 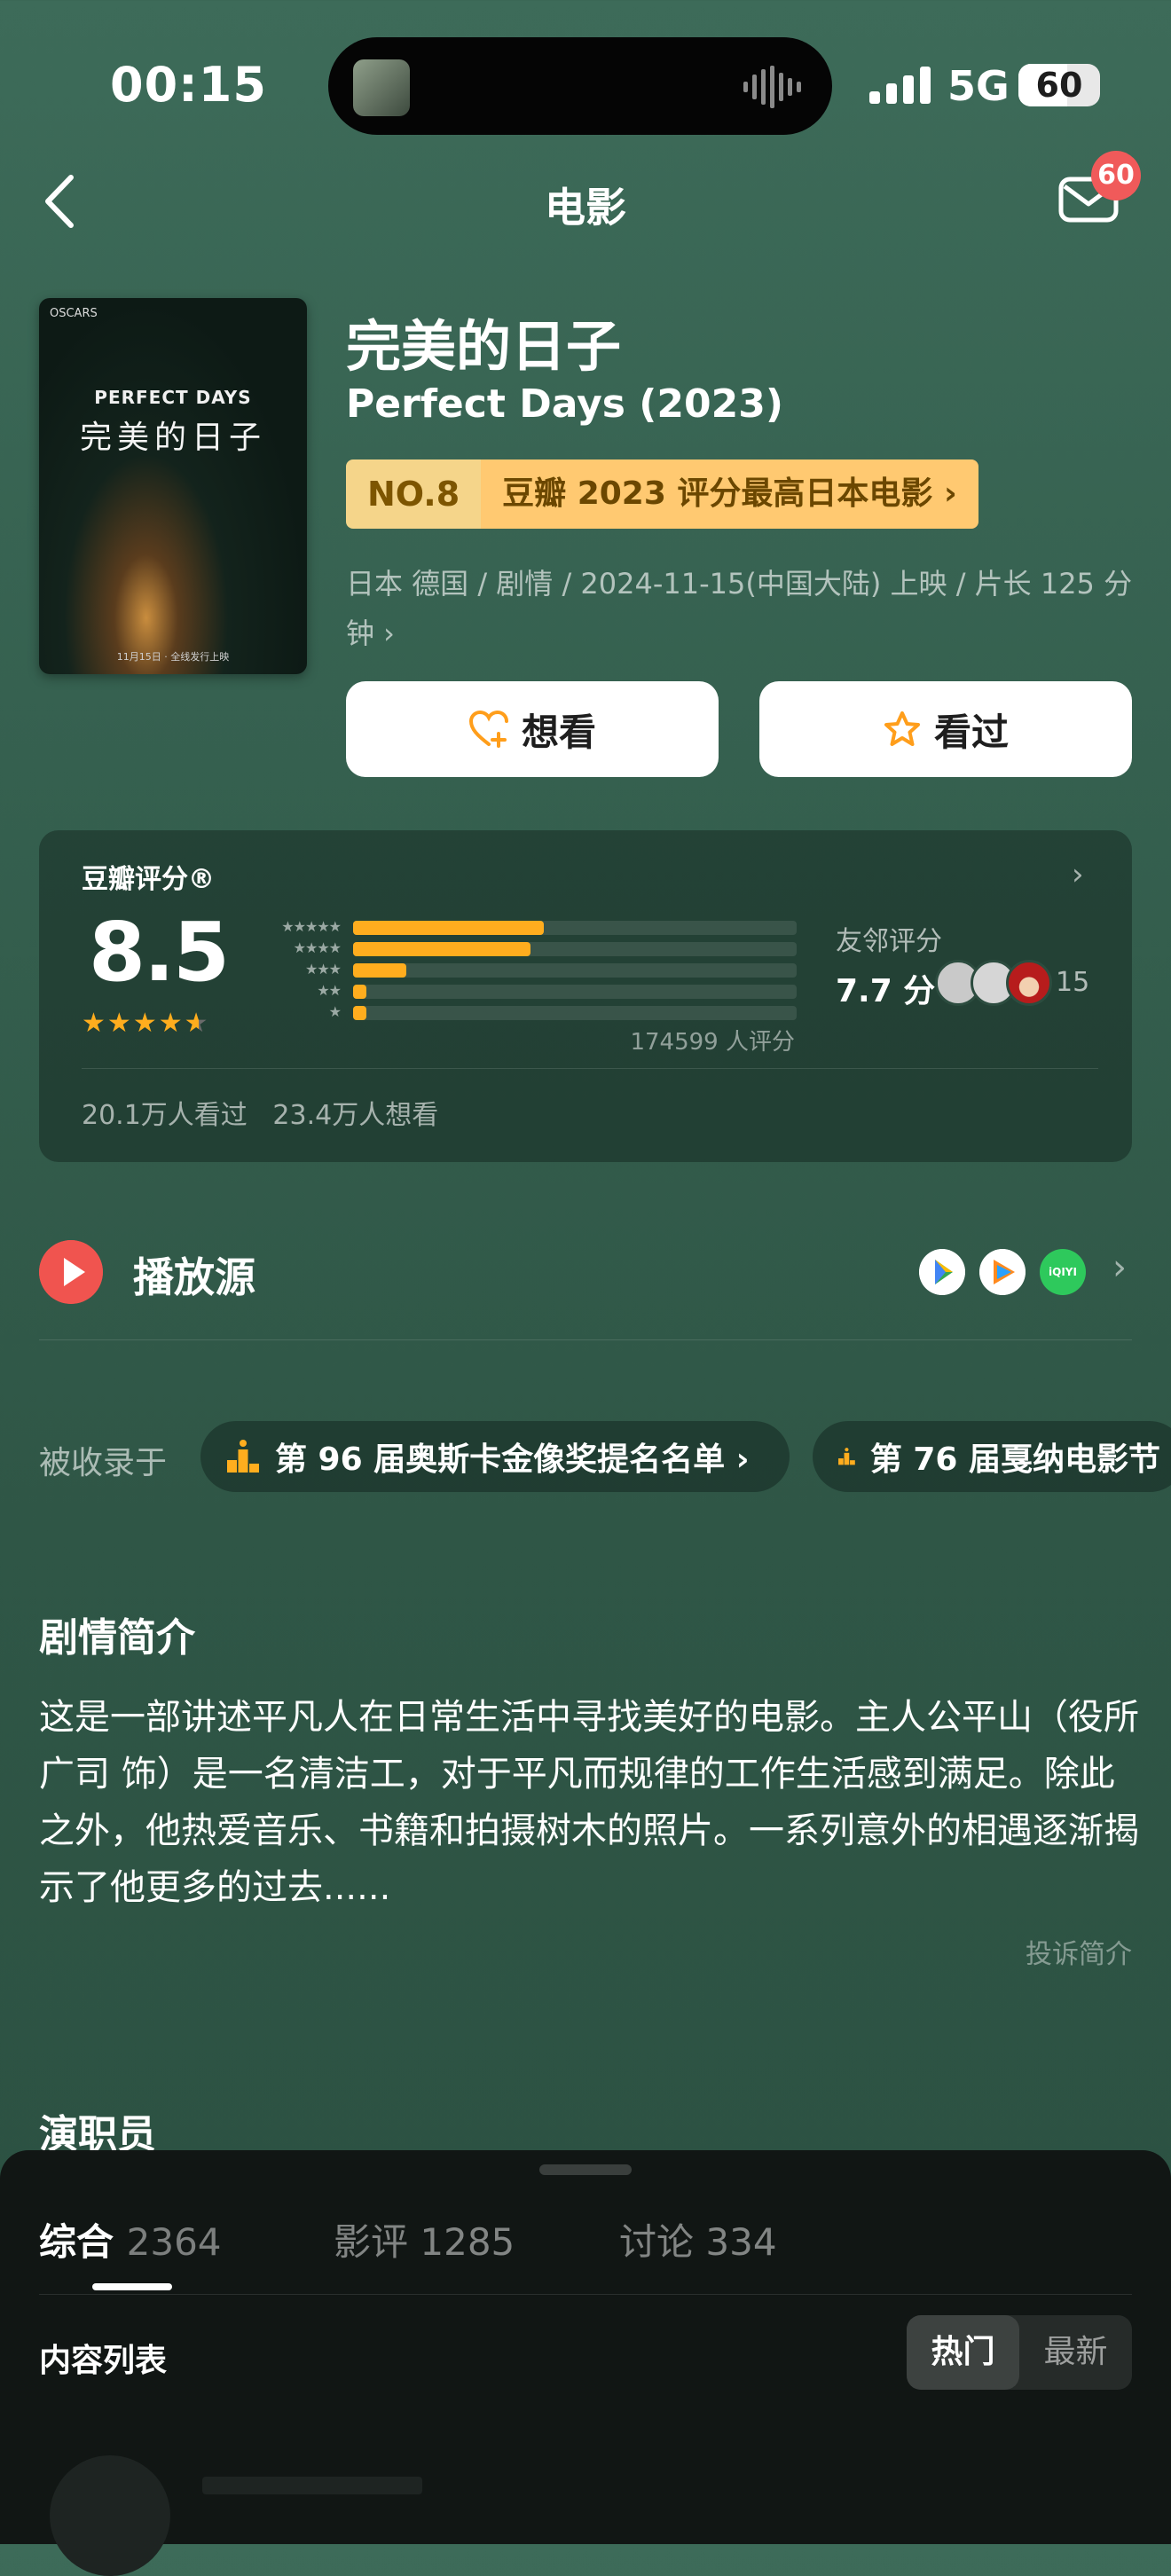 What do you see at coordinates (467, 2242) in the screenshot?
I see `tab-count: 1285` at bounding box center [467, 2242].